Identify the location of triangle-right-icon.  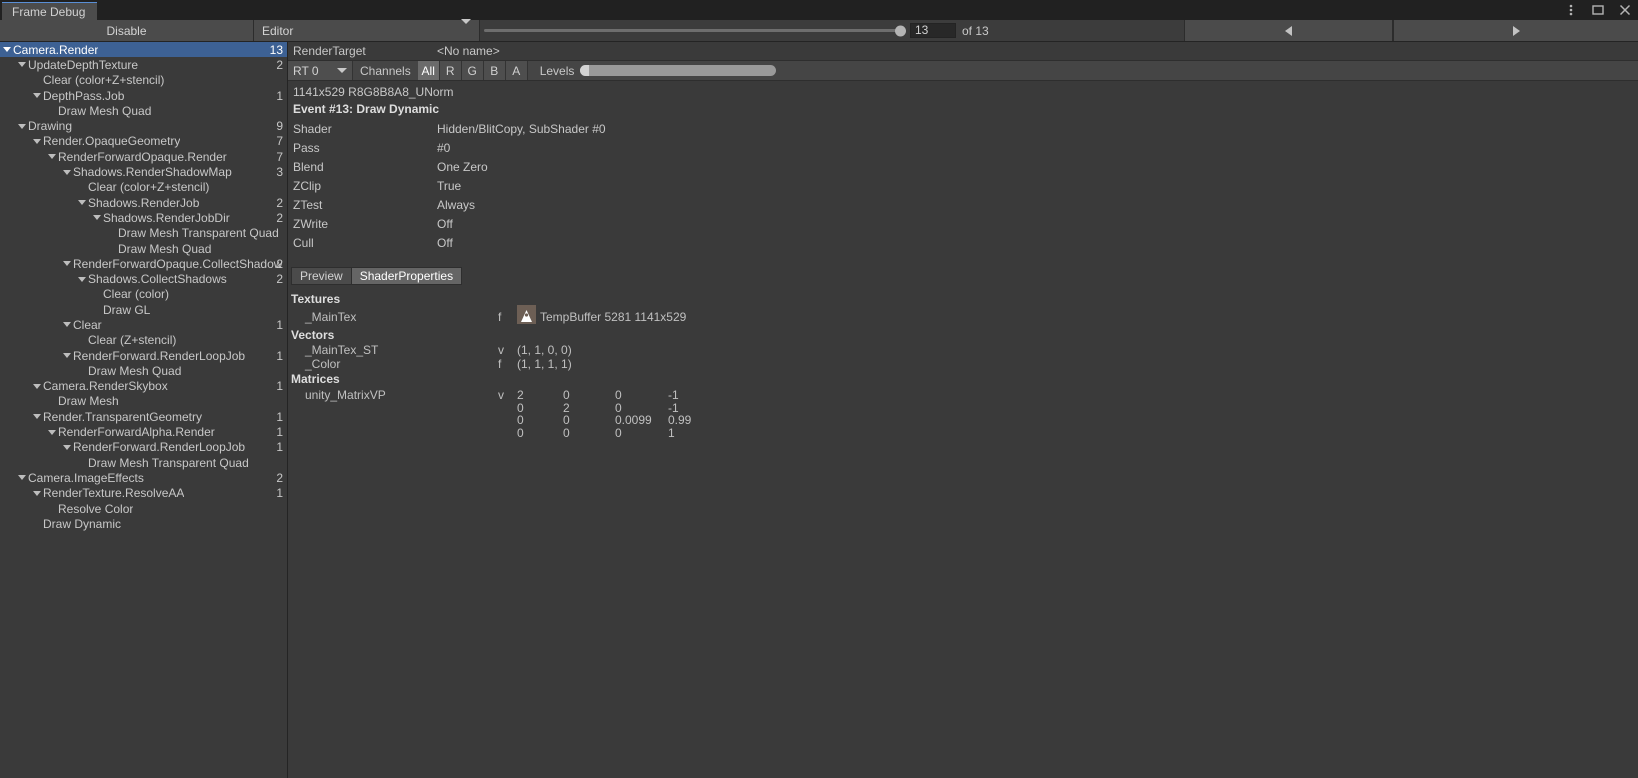
(1516, 30).